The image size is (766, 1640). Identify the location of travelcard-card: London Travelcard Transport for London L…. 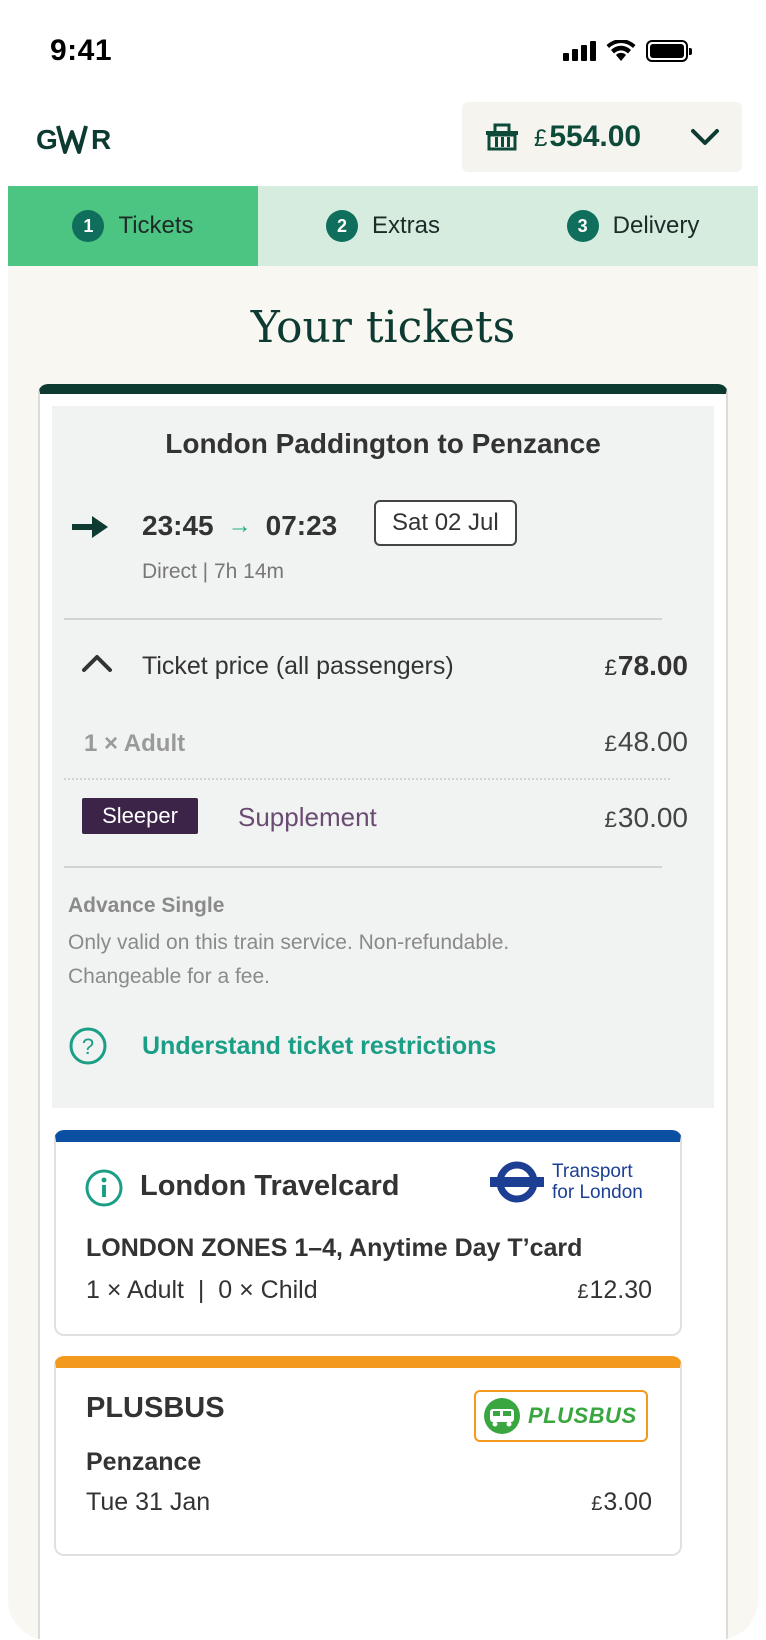
(368, 1233).